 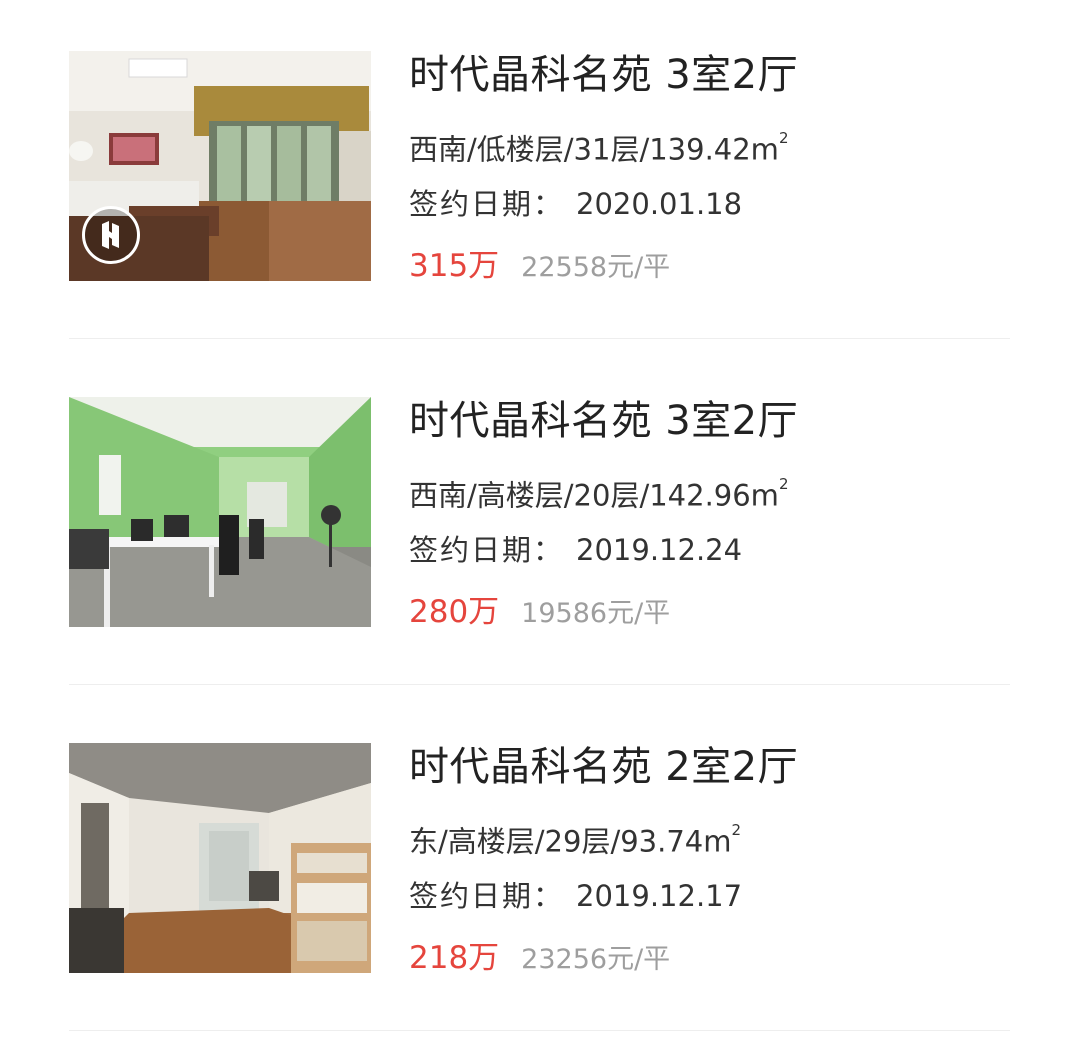 I want to click on price-row: 315万 22558元/平, so click(x=539, y=267).